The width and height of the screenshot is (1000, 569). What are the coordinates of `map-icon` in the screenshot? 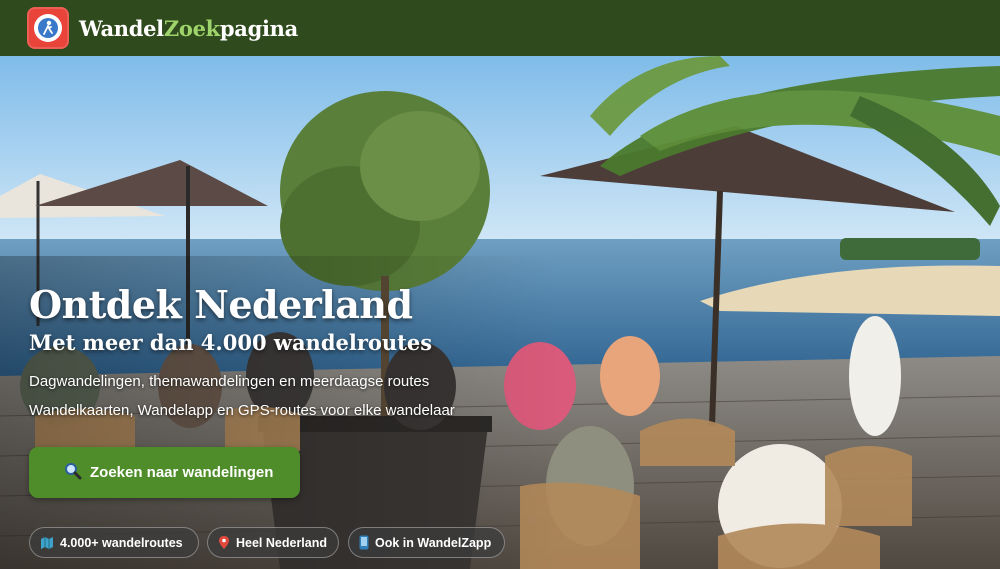 It's located at (47, 543).